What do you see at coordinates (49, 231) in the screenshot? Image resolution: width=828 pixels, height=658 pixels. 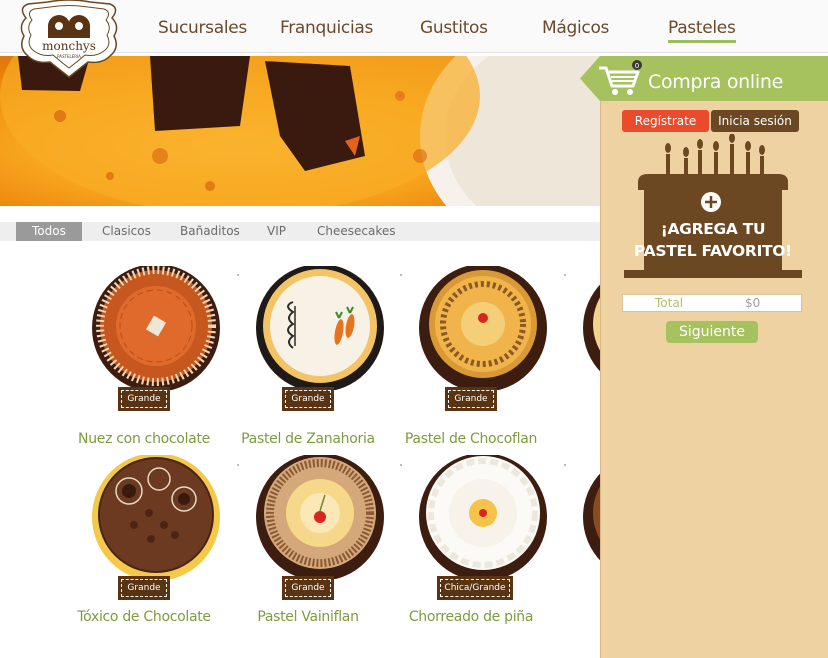 I see `filter-todos: Todos` at bounding box center [49, 231].